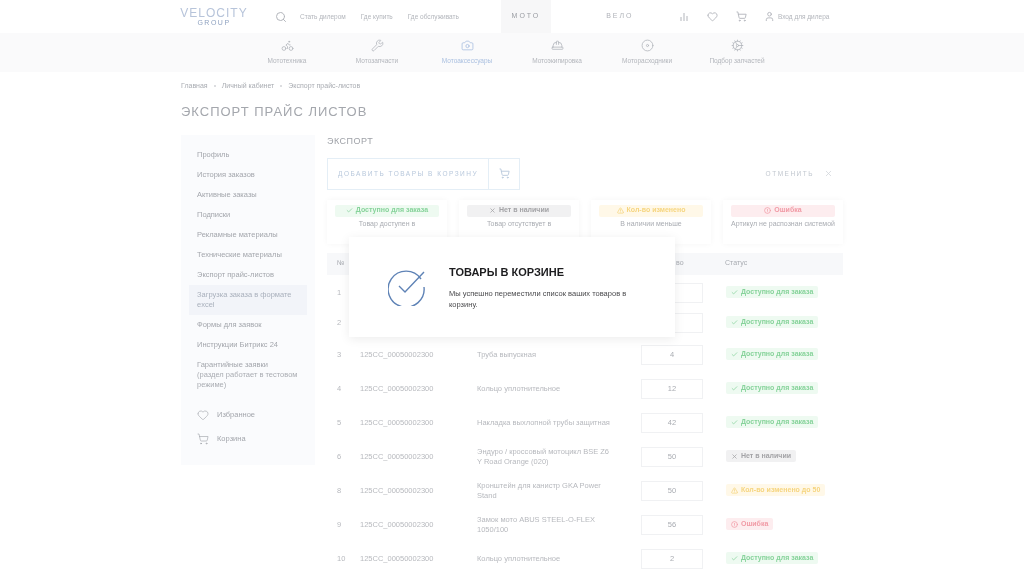  What do you see at coordinates (287, 46) in the screenshot?
I see `bicycle-icon` at bounding box center [287, 46].